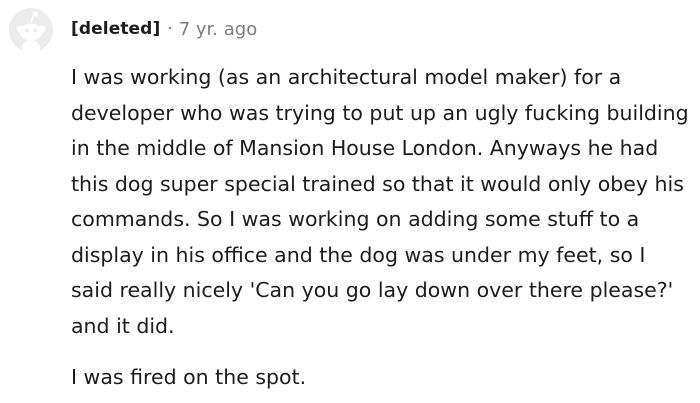  Describe the element at coordinates (218, 29) in the screenshot. I see `comment-age: 7 yr. ago` at that location.